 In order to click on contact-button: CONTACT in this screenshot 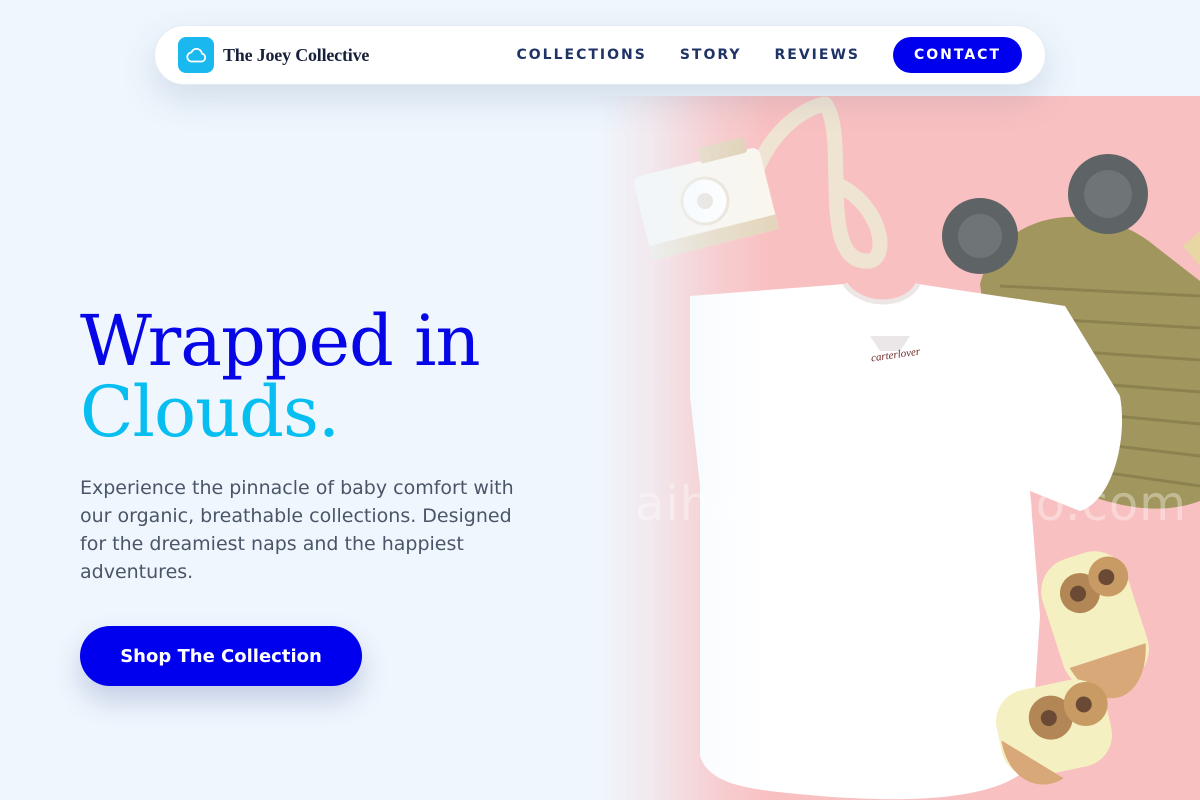, I will do `click(957, 55)`.